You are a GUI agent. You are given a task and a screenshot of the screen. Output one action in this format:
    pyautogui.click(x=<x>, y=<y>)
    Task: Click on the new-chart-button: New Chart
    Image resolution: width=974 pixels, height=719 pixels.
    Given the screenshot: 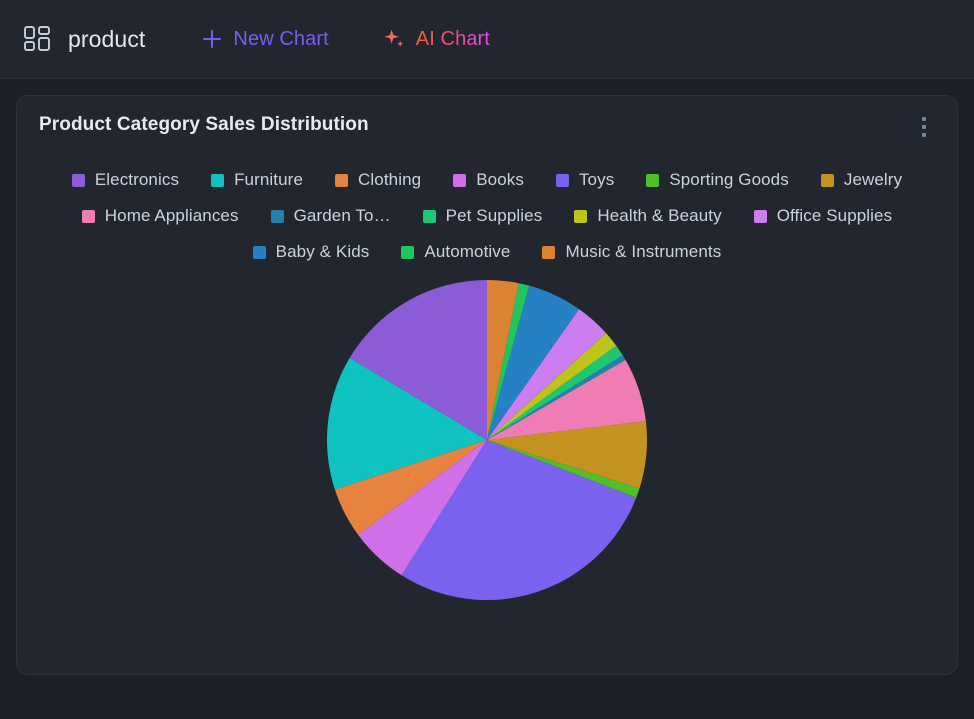 What is the action you would take?
    pyautogui.click(x=264, y=39)
    